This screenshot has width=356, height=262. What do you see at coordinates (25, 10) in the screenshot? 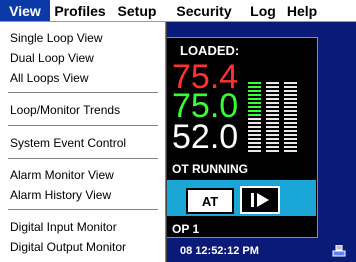
I see `menu-view: View` at bounding box center [25, 10].